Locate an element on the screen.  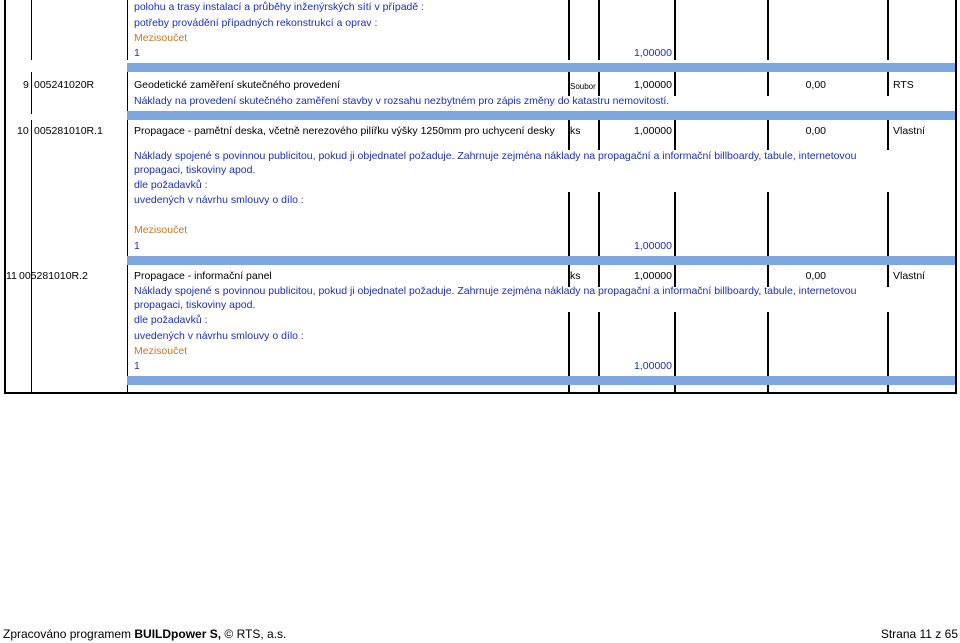
top-count: 1 is located at coordinates (137, 53).